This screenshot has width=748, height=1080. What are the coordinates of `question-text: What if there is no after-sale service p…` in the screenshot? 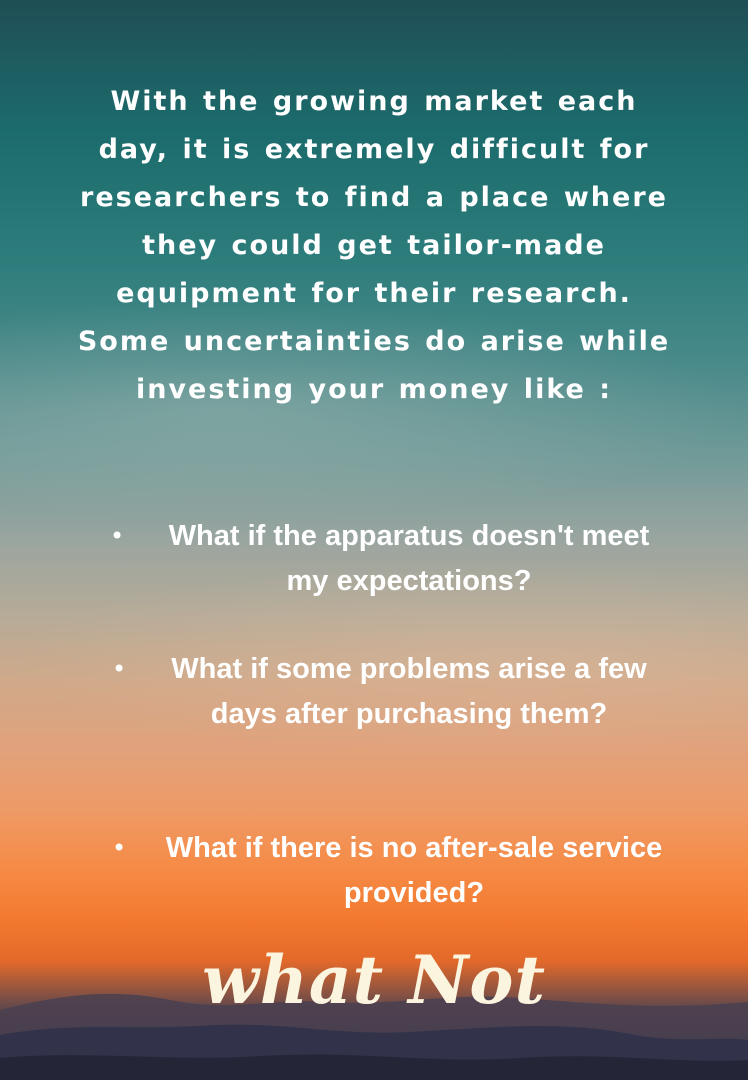 It's located at (414, 870).